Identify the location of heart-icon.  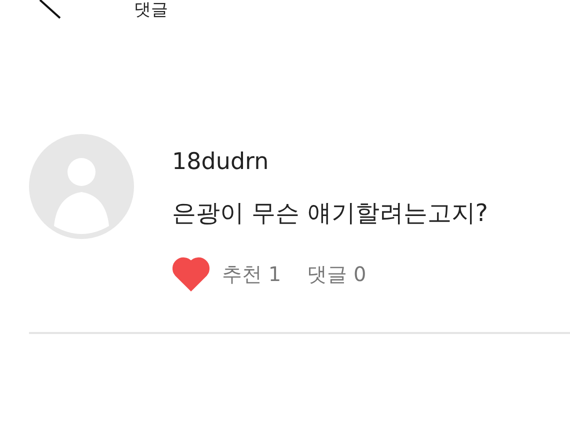
(191, 274).